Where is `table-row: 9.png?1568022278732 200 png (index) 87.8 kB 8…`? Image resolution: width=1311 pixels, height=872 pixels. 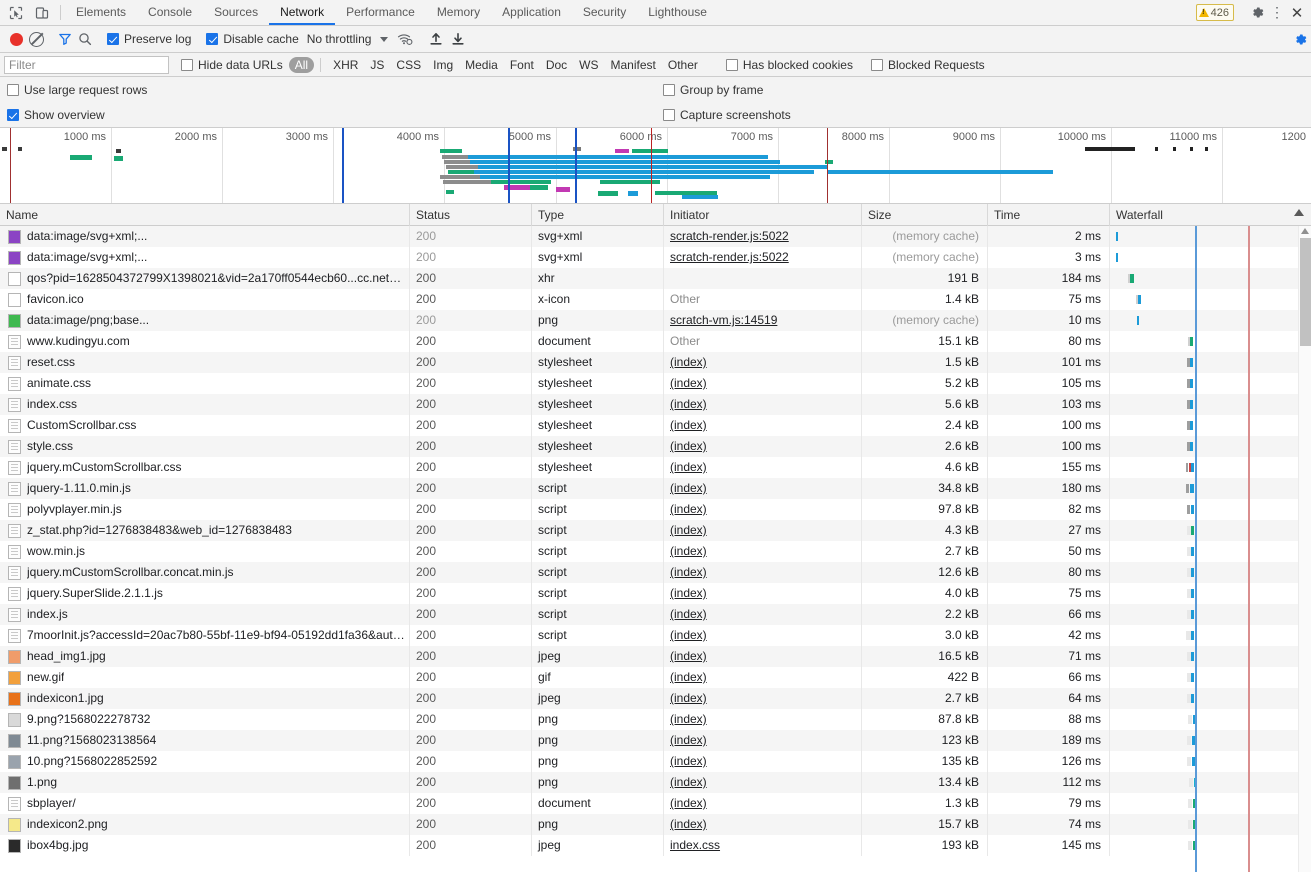 table-row: 9.png?1568022278732 200 png (index) 87.8 kB 8… is located at coordinates (655, 719).